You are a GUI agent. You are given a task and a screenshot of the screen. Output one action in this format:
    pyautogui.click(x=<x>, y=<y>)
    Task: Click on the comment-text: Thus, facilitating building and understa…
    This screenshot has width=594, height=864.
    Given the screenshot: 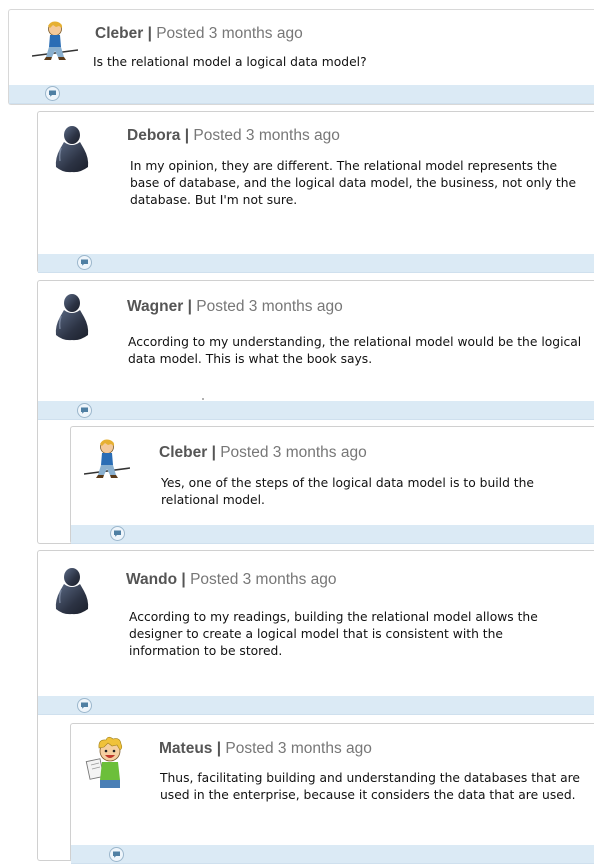 What is the action you would take?
    pyautogui.click(x=370, y=786)
    